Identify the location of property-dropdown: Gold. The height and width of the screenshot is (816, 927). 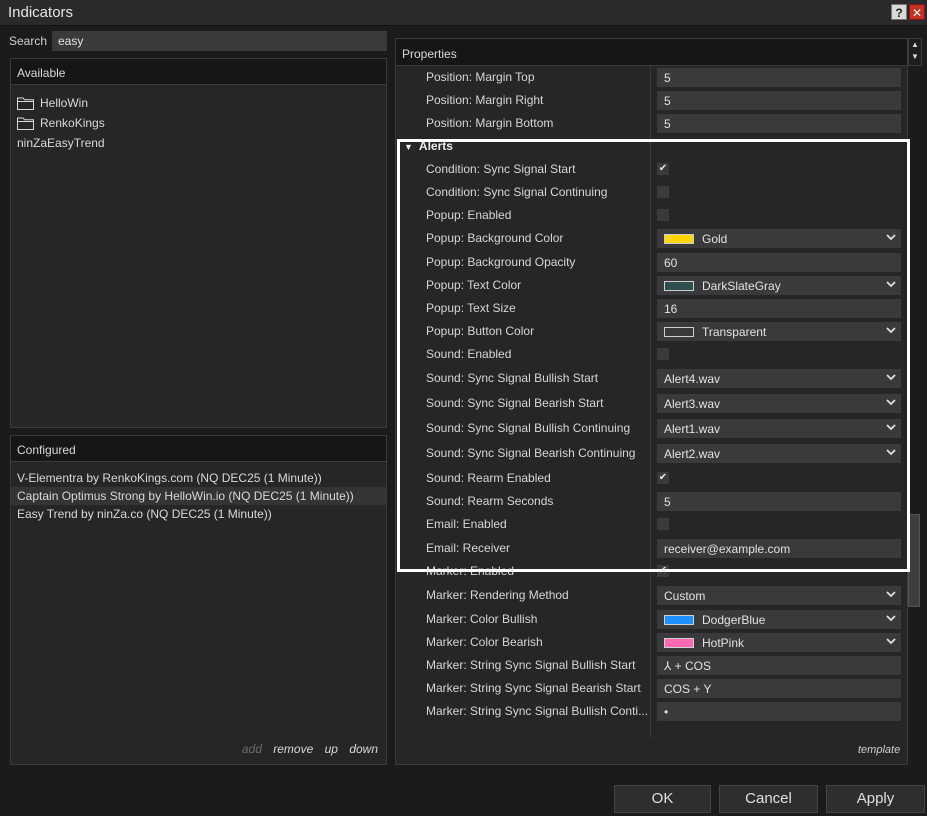
(779, 238).